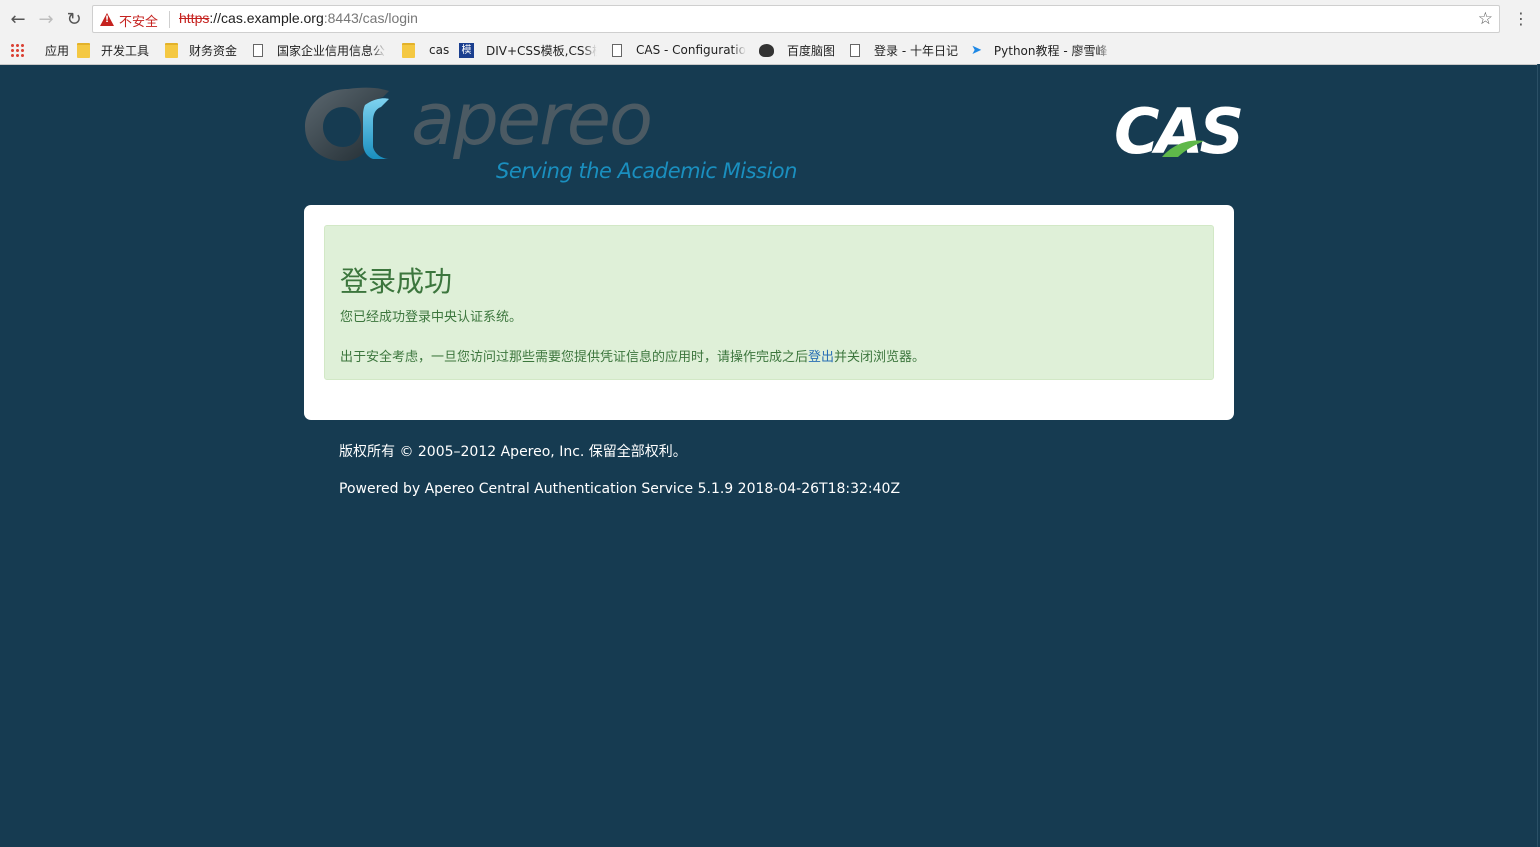 This screenshot has width=1540, height=847. I want to click on bookmark-diary-login: 登录 - 十年日记, so click(904, 50).